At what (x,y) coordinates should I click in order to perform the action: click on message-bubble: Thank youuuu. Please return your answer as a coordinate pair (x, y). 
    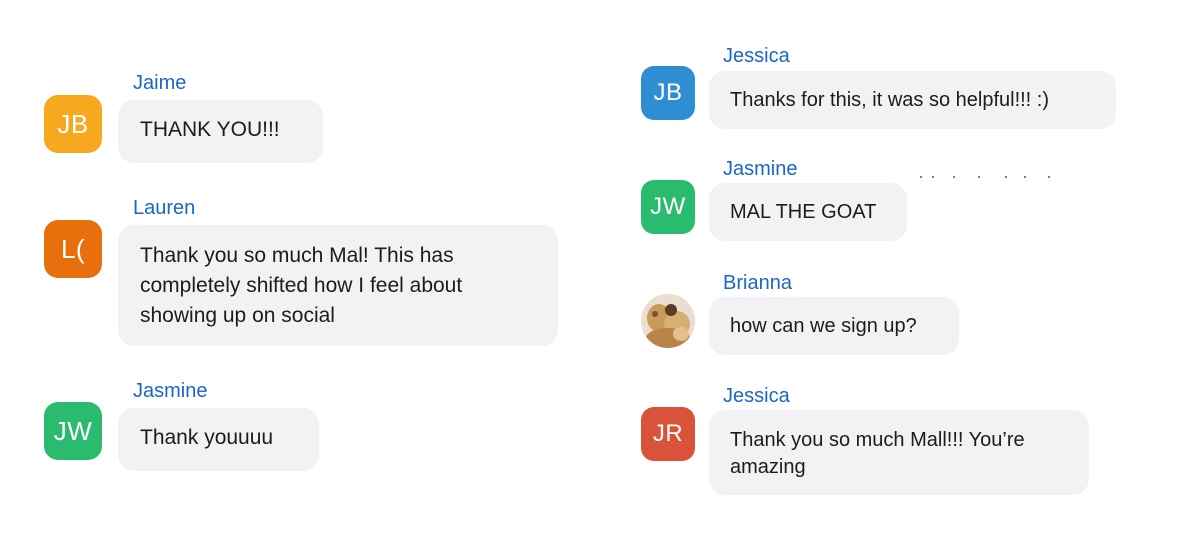
    Looking at the image, I should click on (218, 439).